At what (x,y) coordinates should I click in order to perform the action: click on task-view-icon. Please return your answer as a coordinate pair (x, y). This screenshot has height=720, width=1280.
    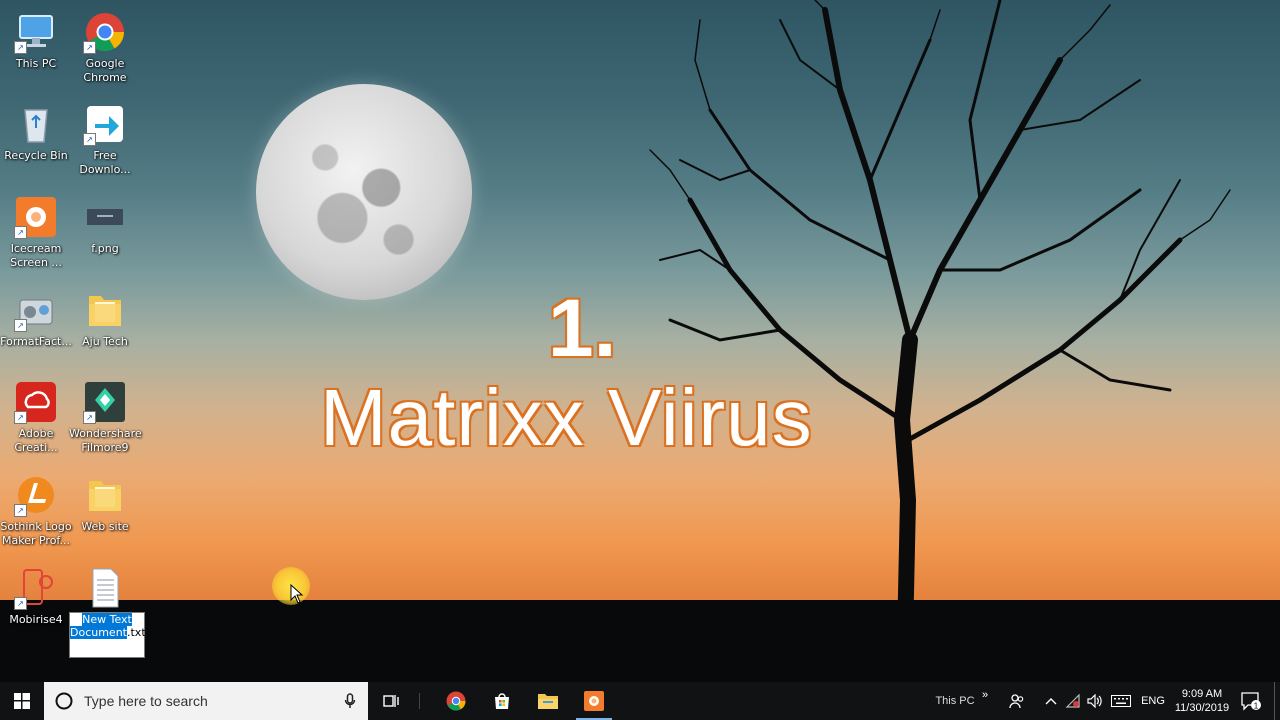
    Looking at the image, I should click on (391, 701).